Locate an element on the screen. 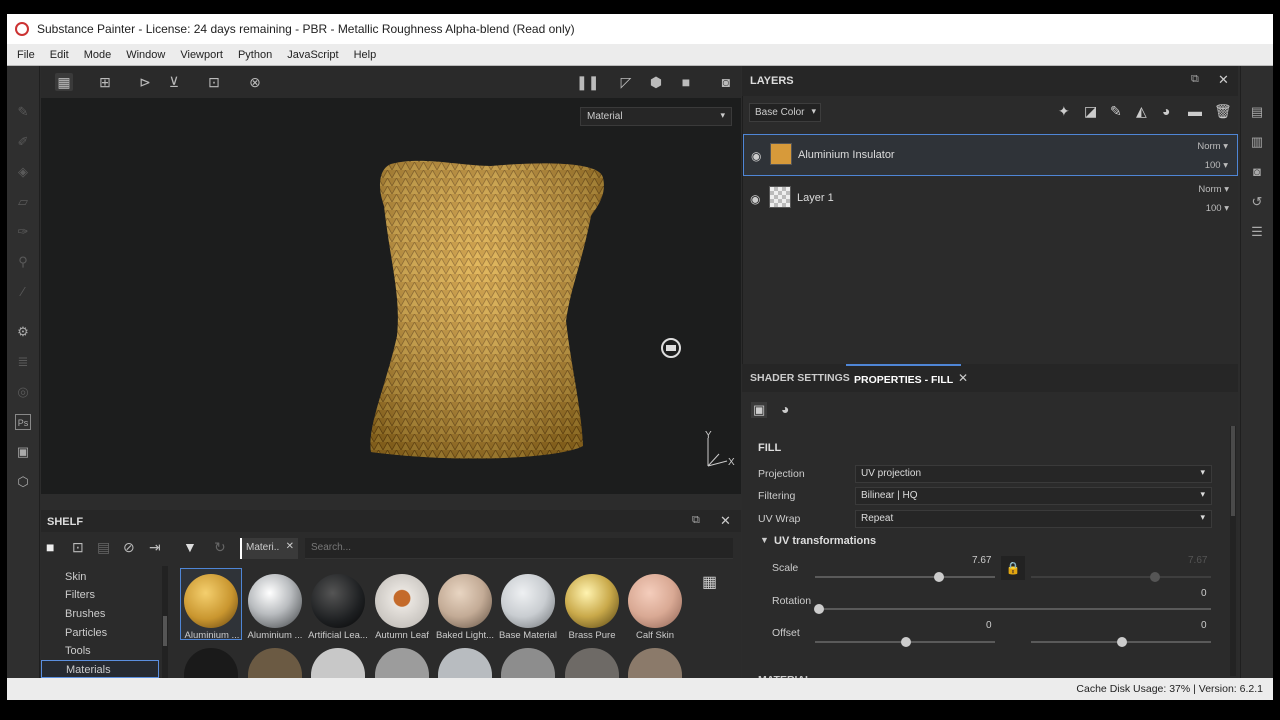 This screenshot has width=1280, height=720. material-thumb-calf-skin is located at coordinates (655, 601).